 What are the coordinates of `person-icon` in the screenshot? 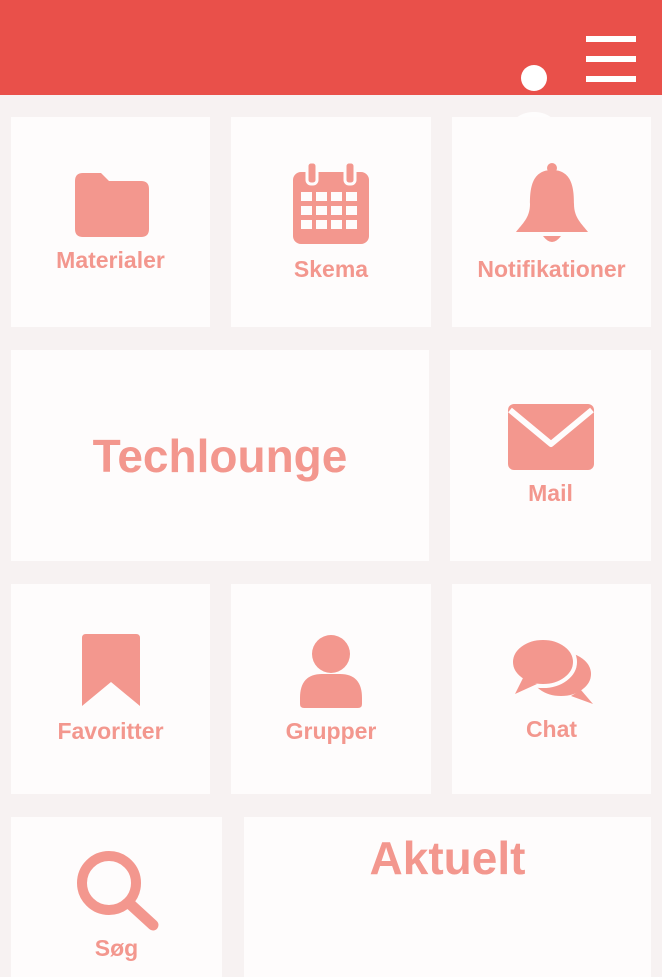 It's located at (331, 671).